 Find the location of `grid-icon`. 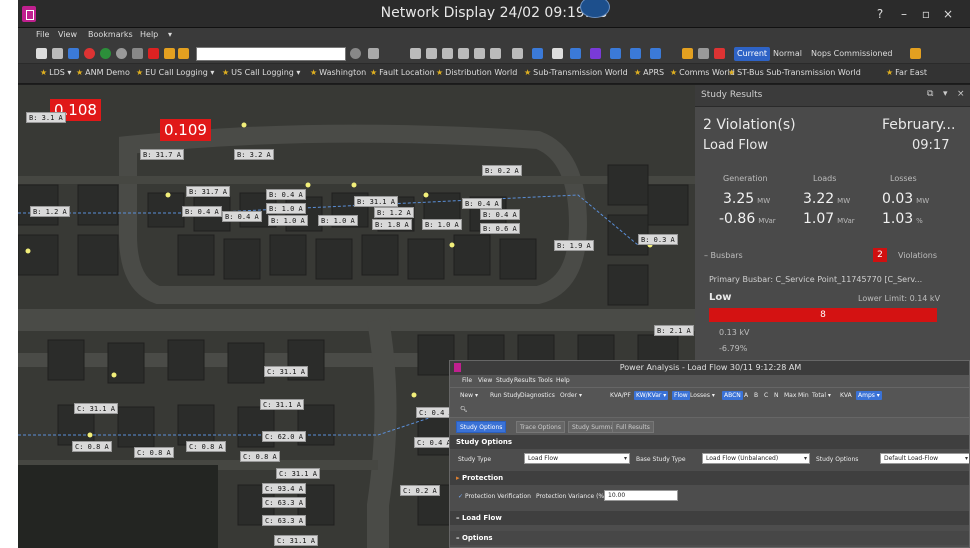

grid-icon is located at coordinates (537, 53).